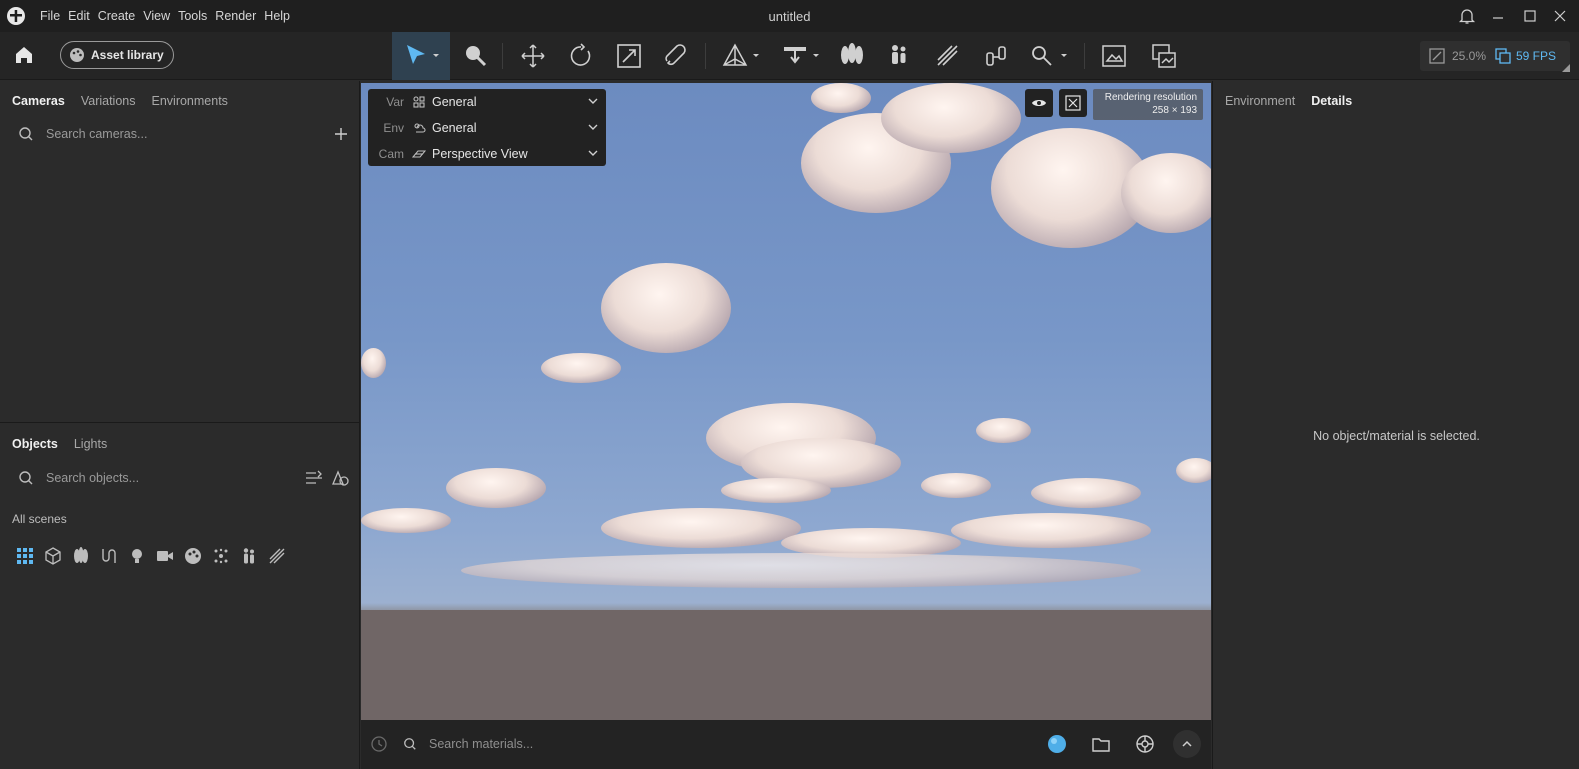 This screenshot has width=1579, height=769. What do you see at coordinates (1467, 16) in the screenshot?
I see `bell-icon` at bounding box center [1467, 16].